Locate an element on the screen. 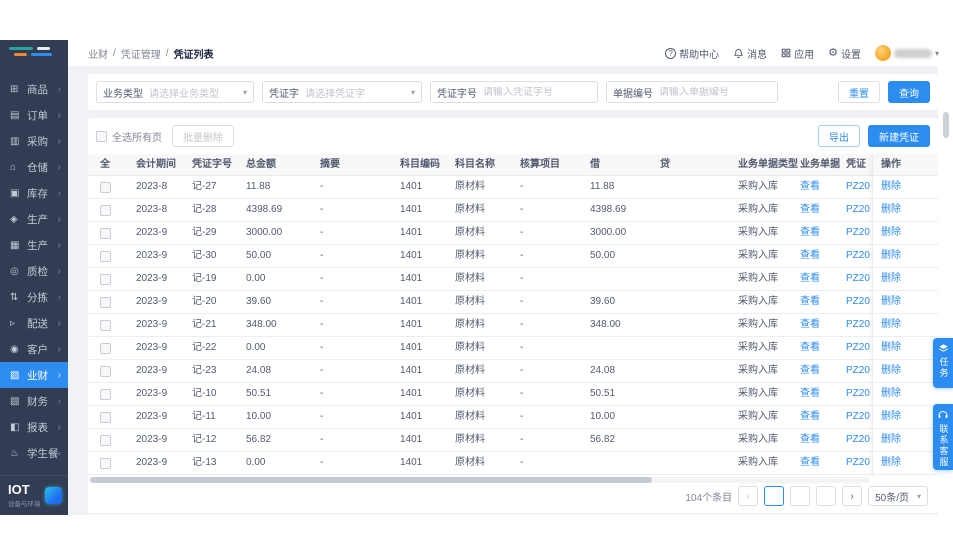  doc-no-input is located at coordinates (715, 92).